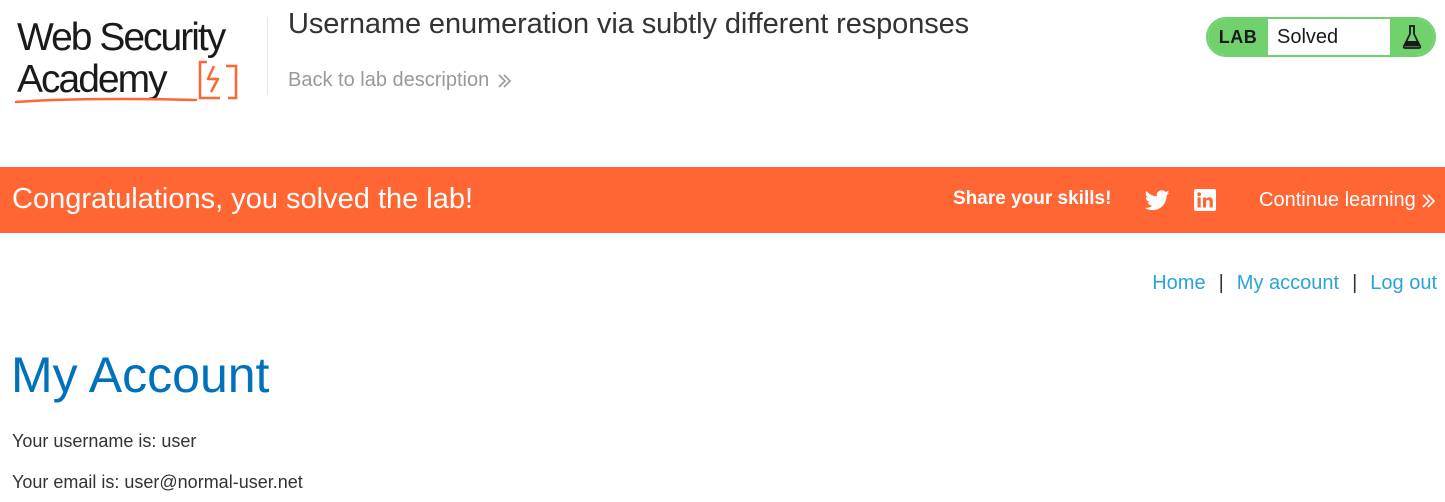  I want to click on continue-learning-link: Continue learning, so click(1347, 200).